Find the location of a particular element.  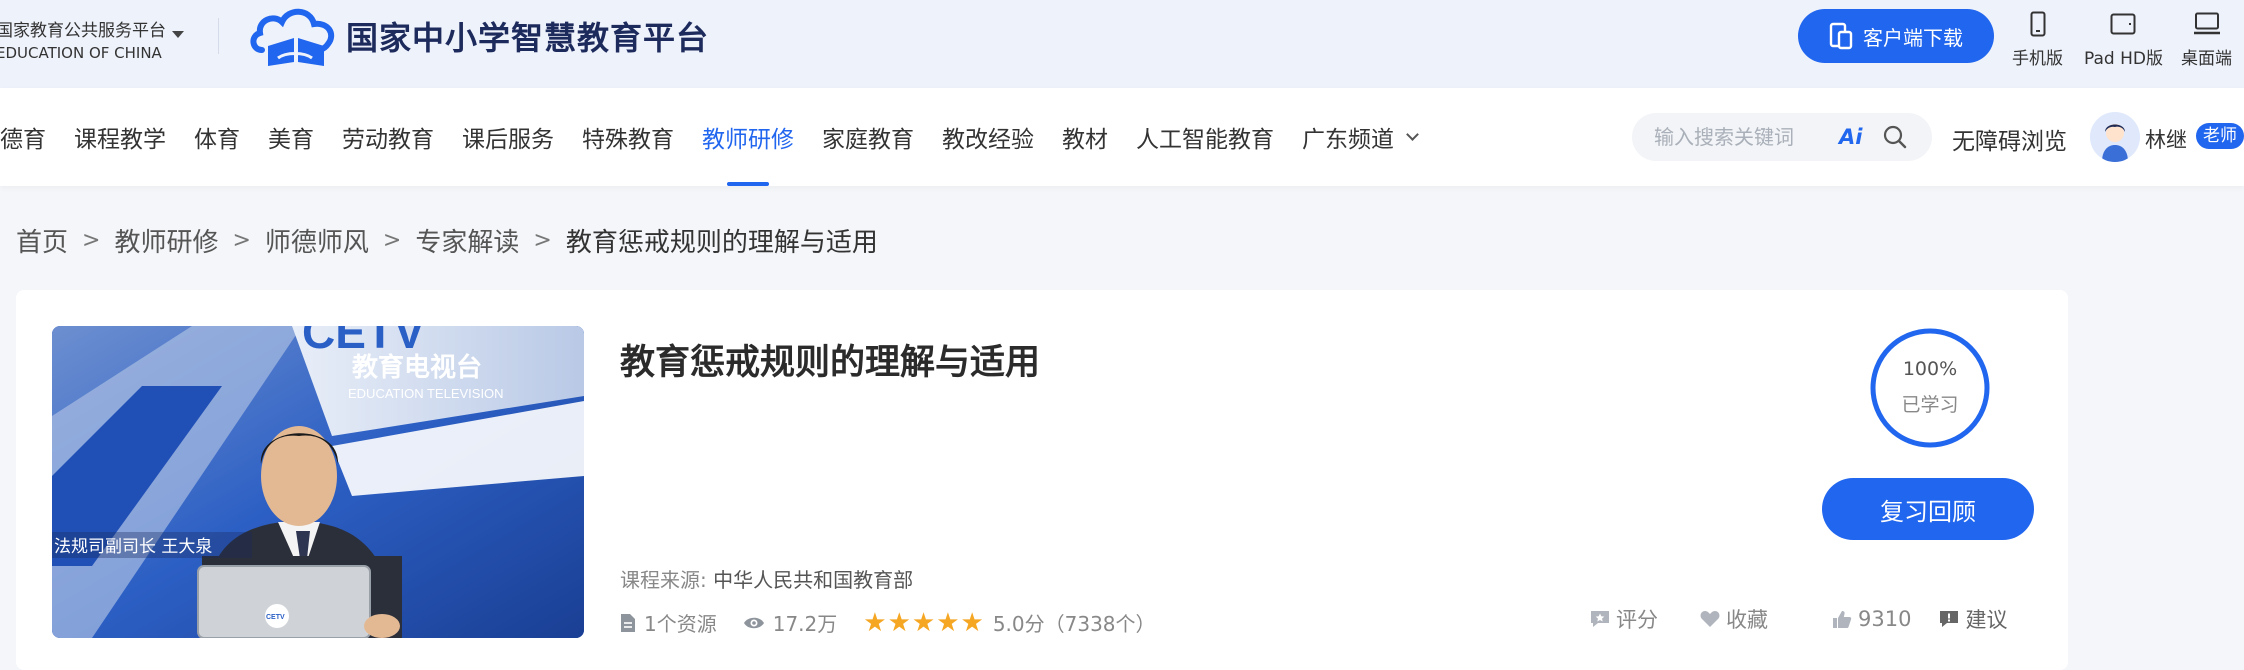

phone-icon is located at coordinates (2037, 24).